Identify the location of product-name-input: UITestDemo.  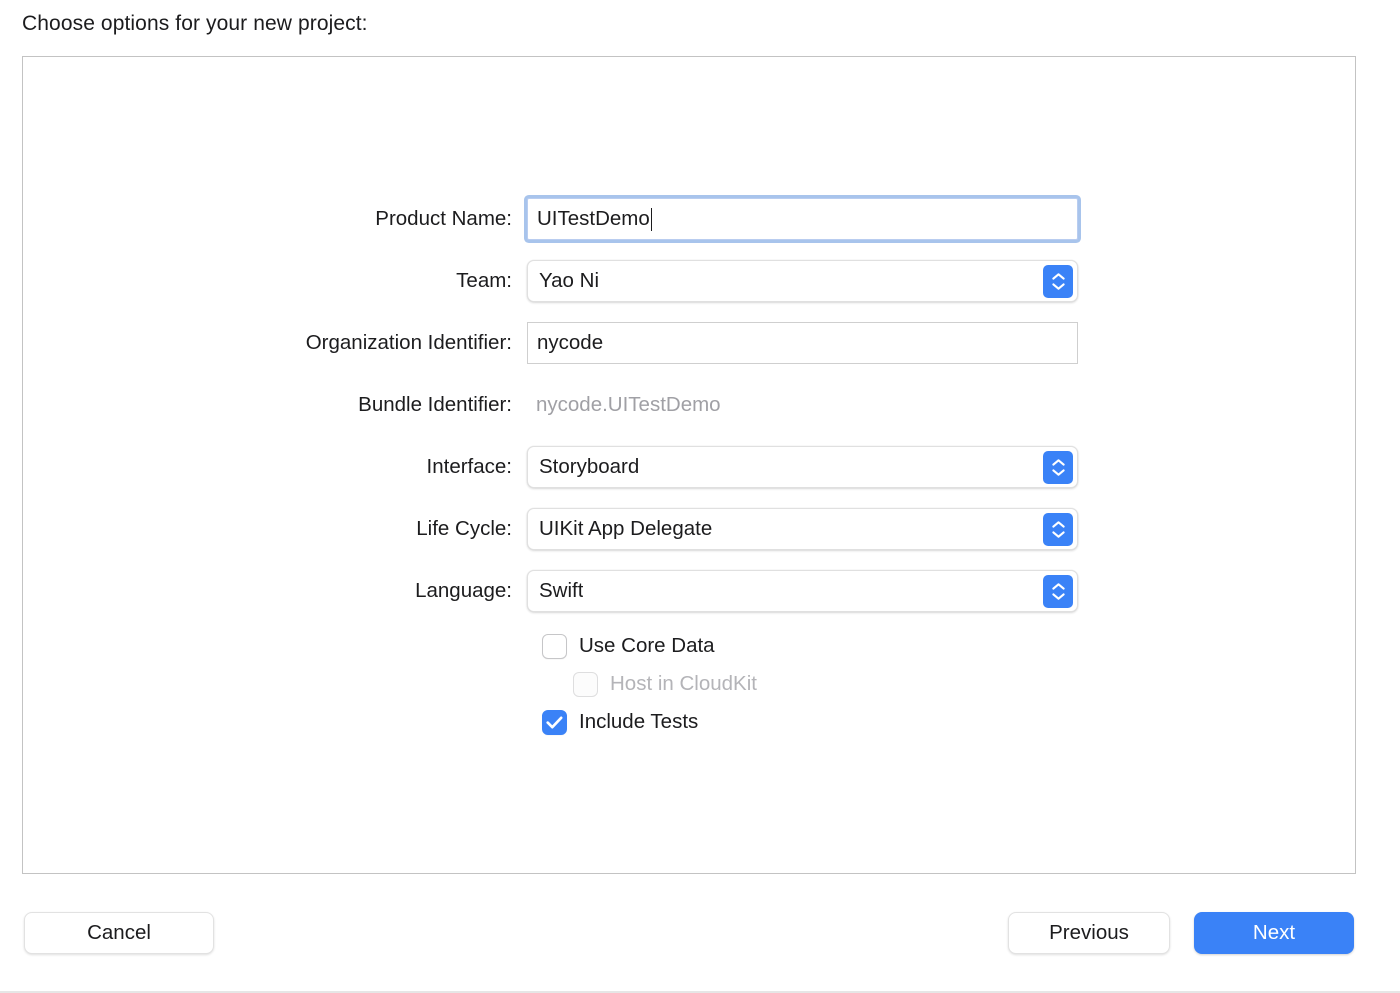
(802, 219).